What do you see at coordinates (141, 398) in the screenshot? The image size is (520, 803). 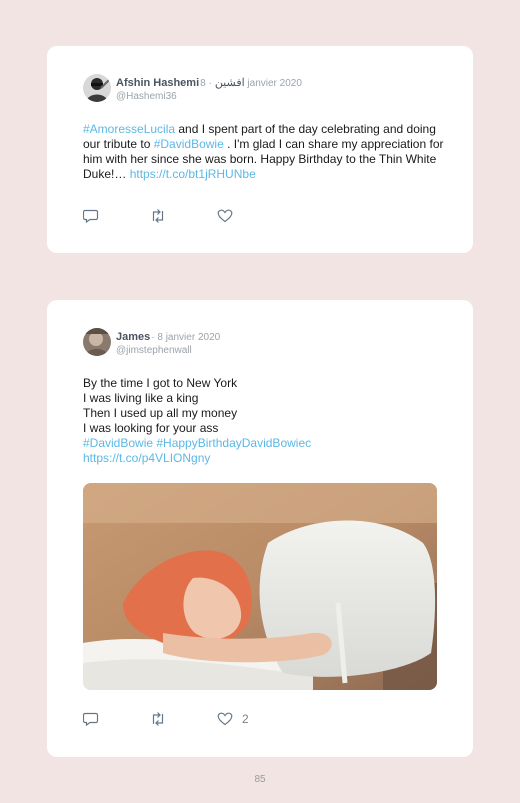 I see `tweet-text-line: I was living like a king` at bounding box center [141, 398].